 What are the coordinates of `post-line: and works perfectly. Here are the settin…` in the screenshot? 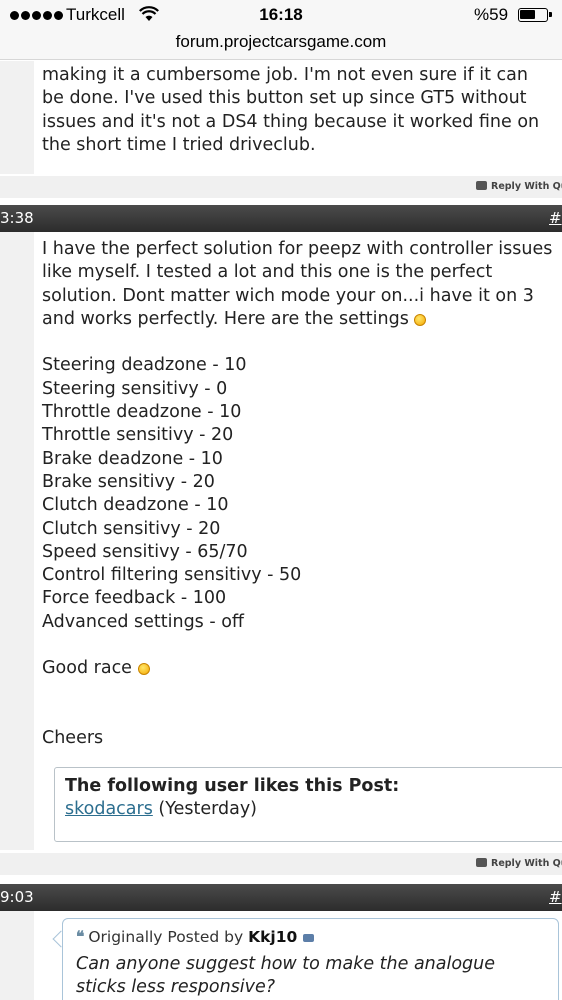 It's located at (225, 318).